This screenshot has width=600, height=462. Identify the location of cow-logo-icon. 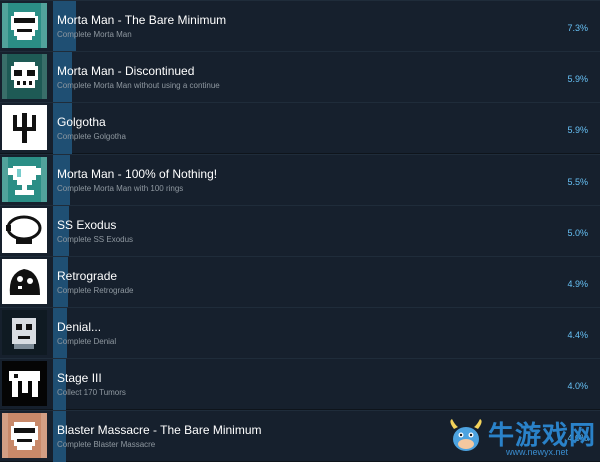
(466, 435).